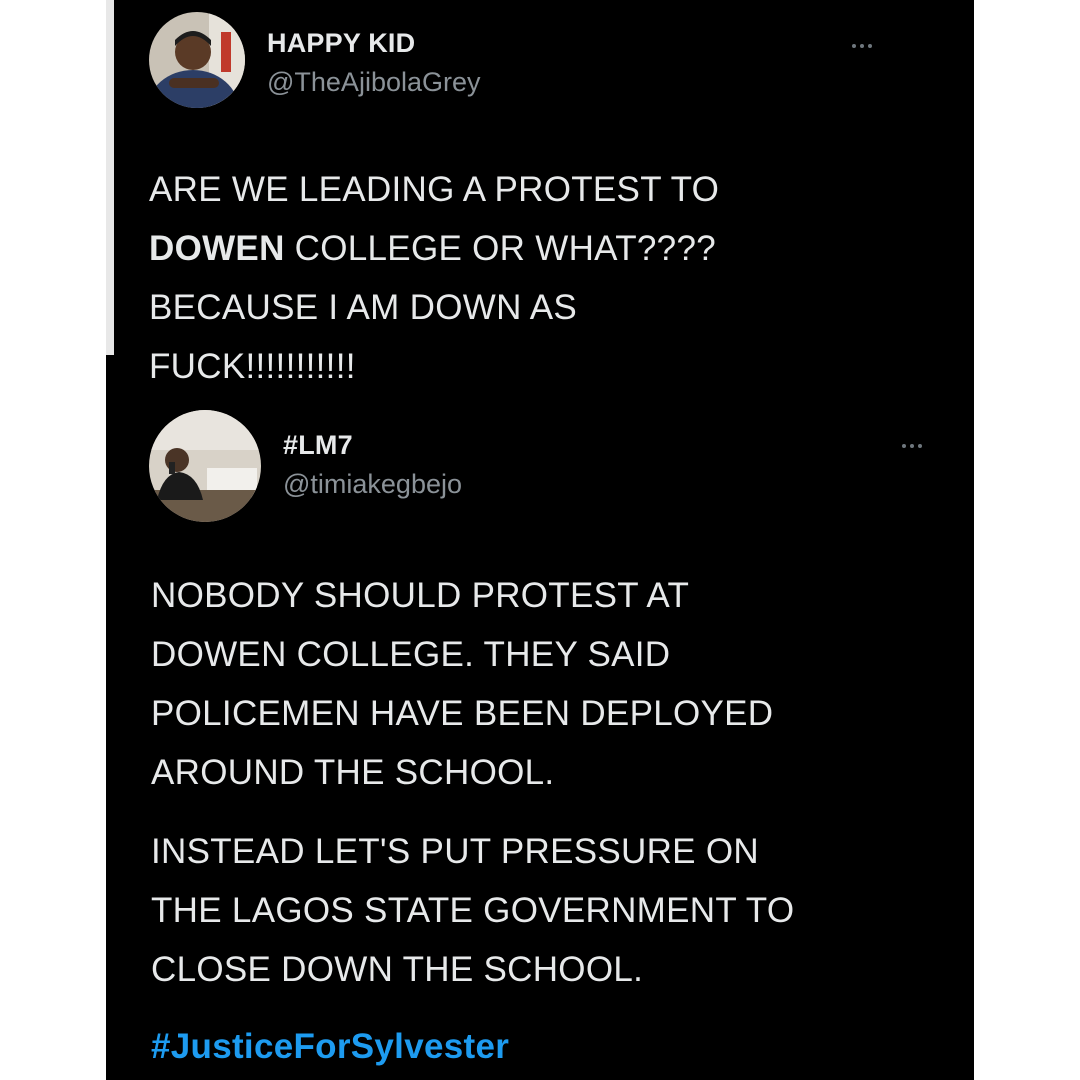  Describe the element at coordinates (462, 713) in the screenshot. I see `tweet-2-line: POLICEMEN HAVE BEEN DEPLOYED` at that location.